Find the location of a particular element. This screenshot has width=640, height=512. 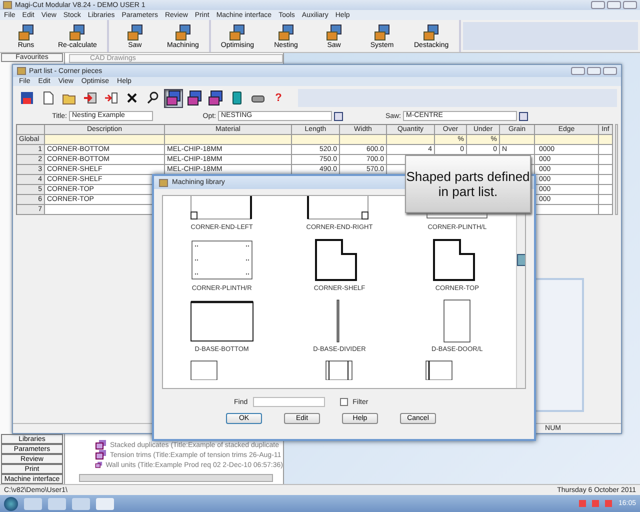

callout-text: Shaped parts defined in part list. is located at coordinates (468, 184).